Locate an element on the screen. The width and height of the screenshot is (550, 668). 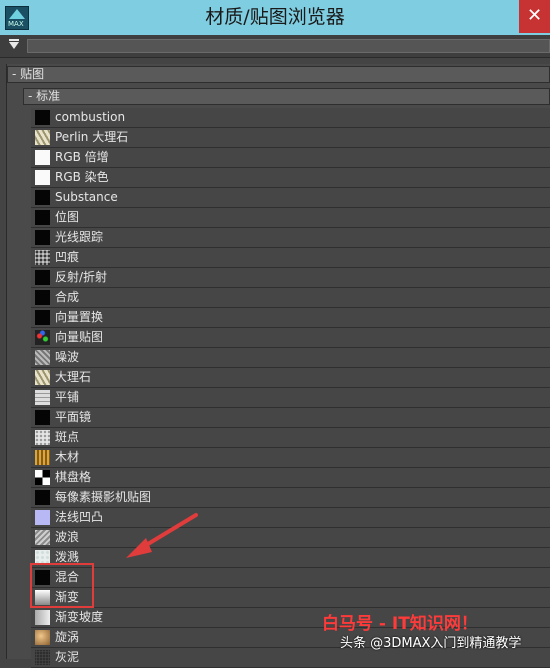
list-item-label: 位图 is located at coordinates (67, 217).